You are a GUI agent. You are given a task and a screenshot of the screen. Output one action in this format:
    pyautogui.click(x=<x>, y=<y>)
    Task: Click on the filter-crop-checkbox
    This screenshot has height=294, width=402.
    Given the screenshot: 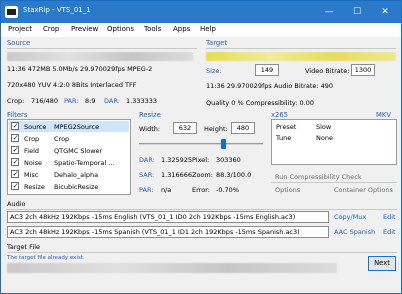 What is the action you would take?
    pyautogui.click(x=15, y=137)
    